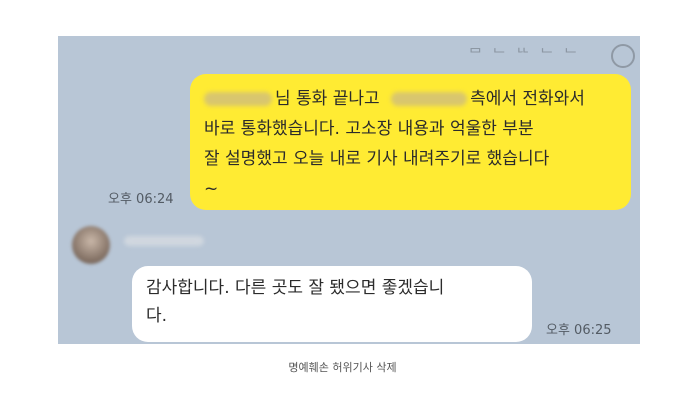  I want to click on cropped-header-text: ᆷ ᆫ ᆫᆫ ᆫ ᆫ, so click(524, 45).